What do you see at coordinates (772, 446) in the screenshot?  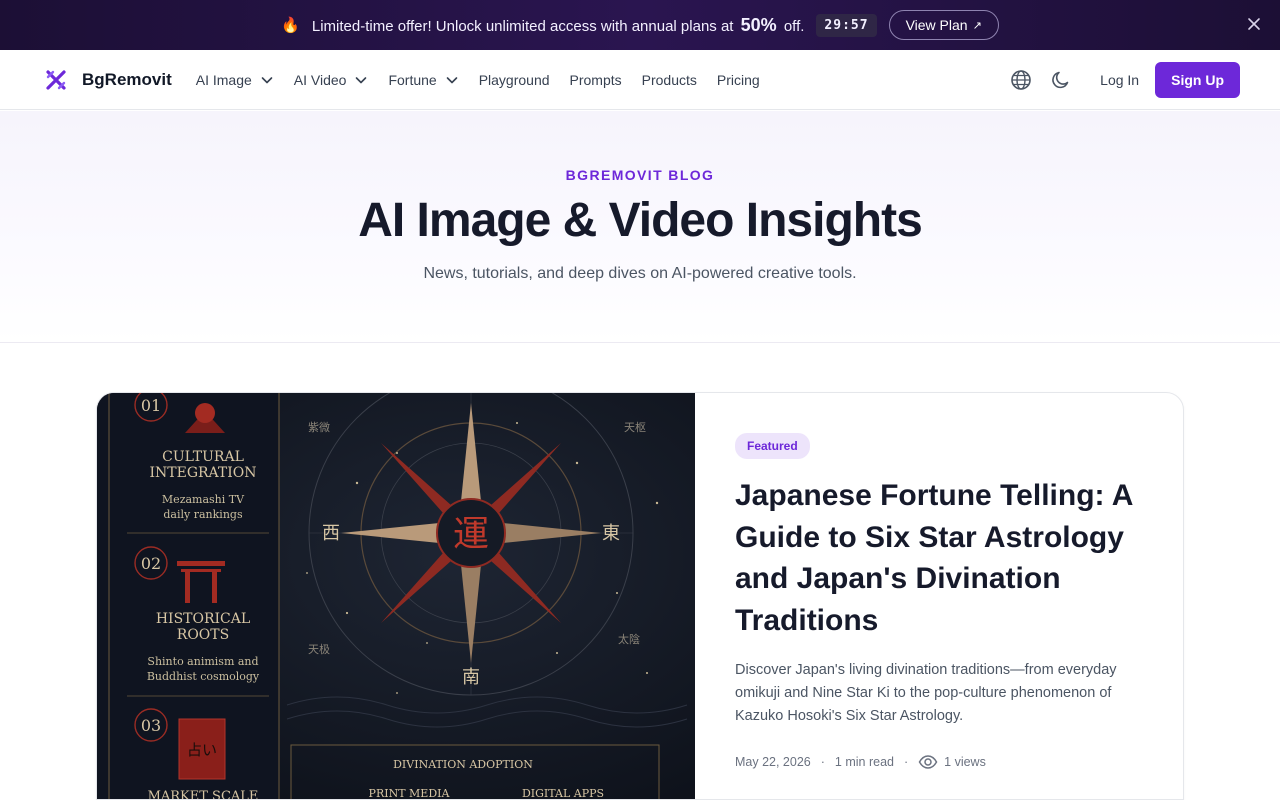 I see `featured-badge: Featured` at bounding box center [772, 446].